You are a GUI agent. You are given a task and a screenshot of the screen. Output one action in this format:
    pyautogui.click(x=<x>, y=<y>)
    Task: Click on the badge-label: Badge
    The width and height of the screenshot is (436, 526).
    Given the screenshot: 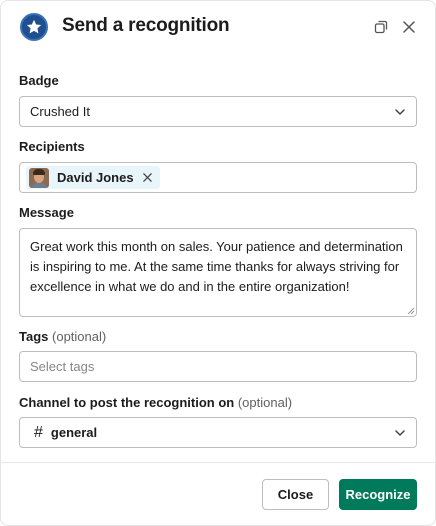 What is the action you would take?
    pyautogui.click(x=39, y=80)
    